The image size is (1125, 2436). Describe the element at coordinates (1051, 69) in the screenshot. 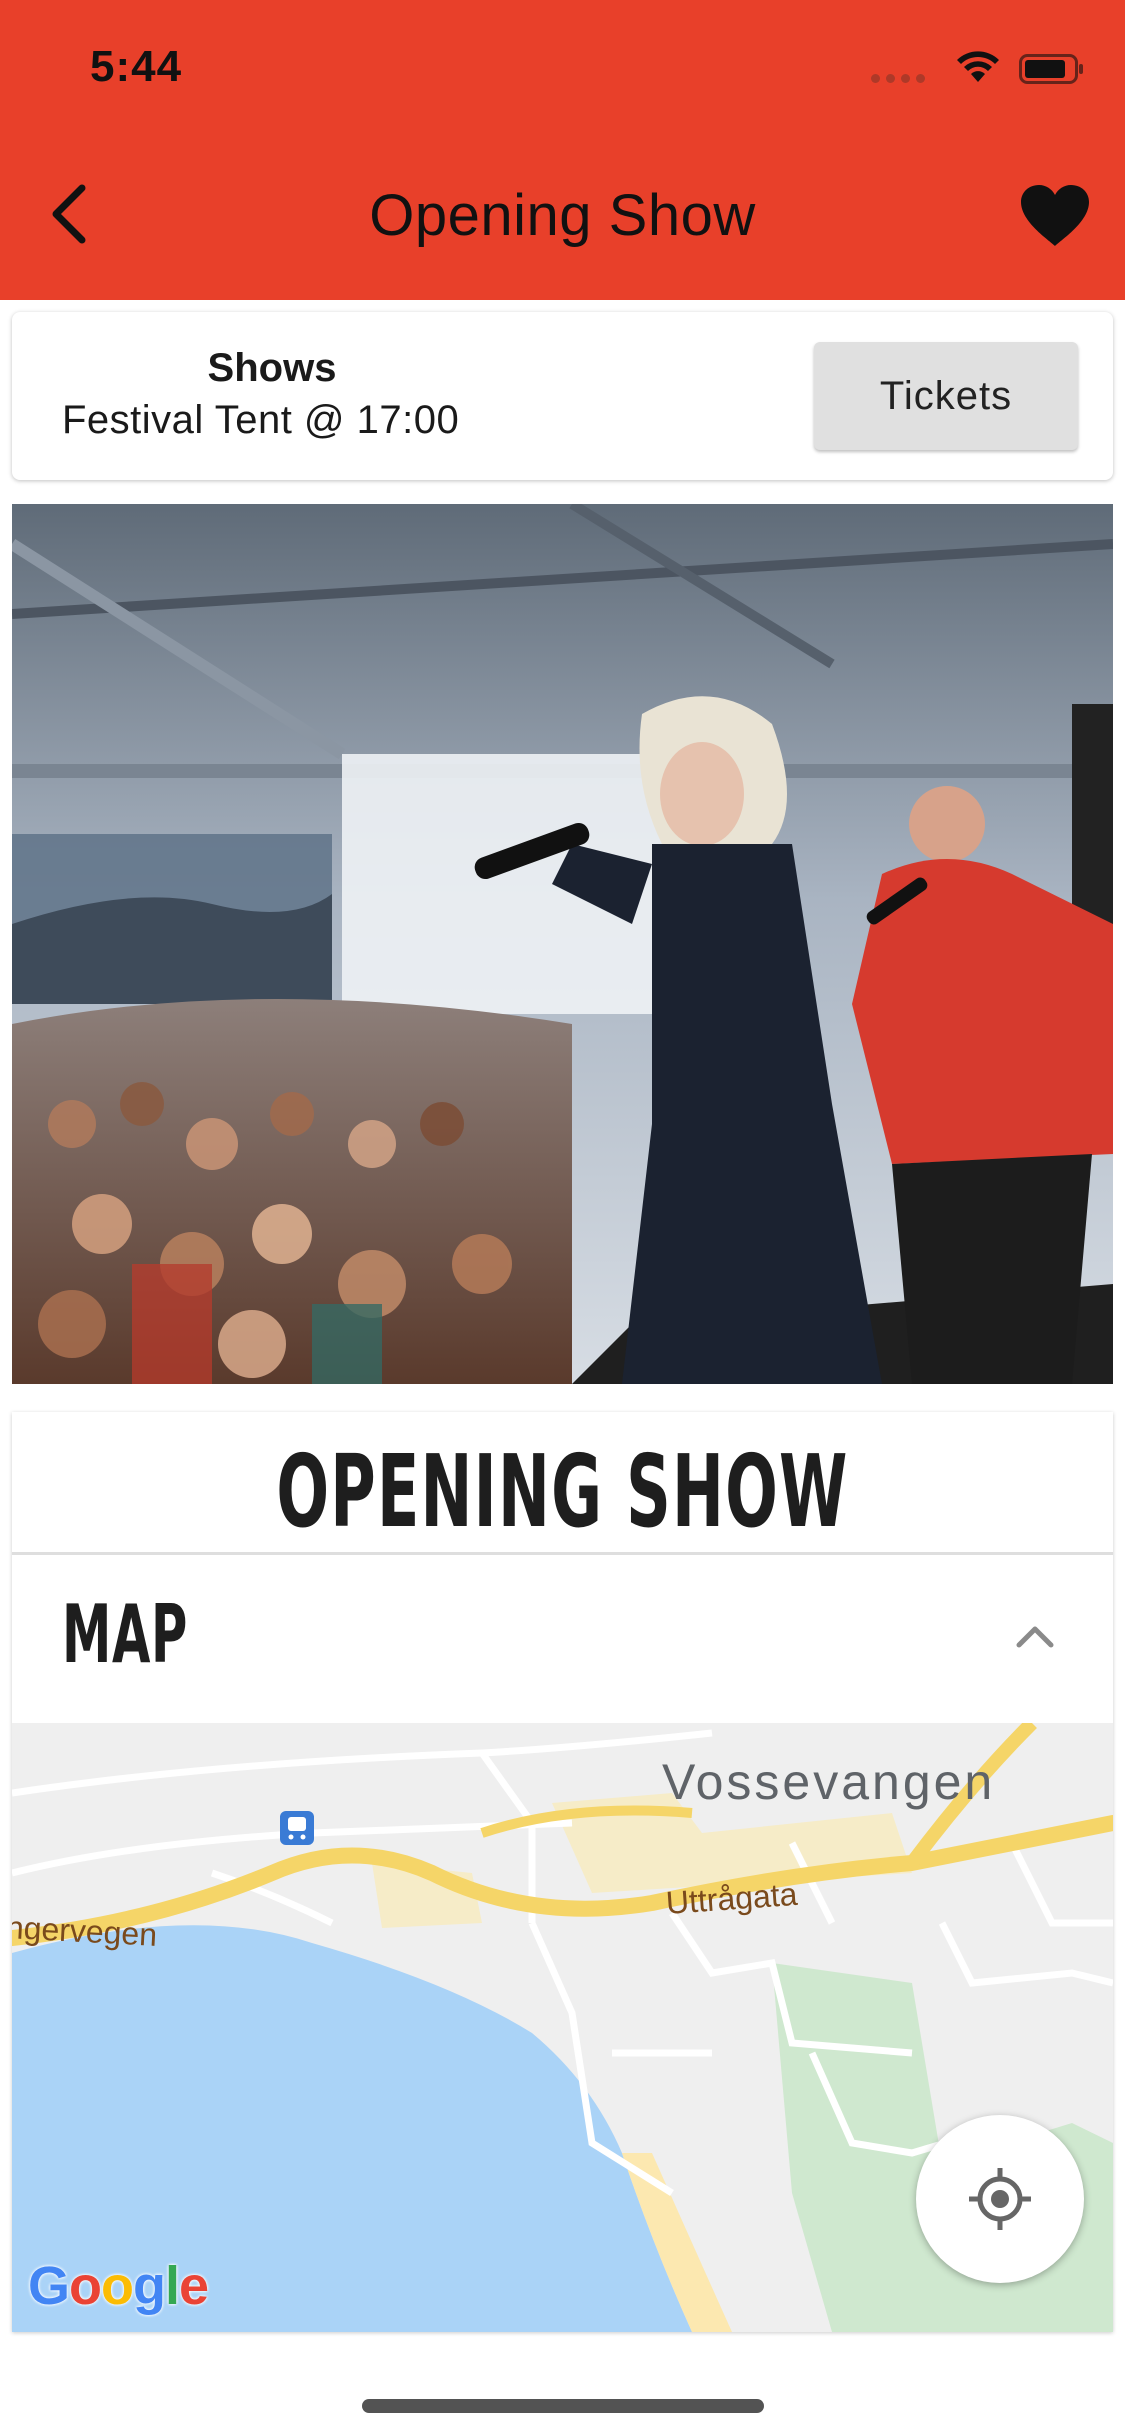

I see `battery-icon` at that location.